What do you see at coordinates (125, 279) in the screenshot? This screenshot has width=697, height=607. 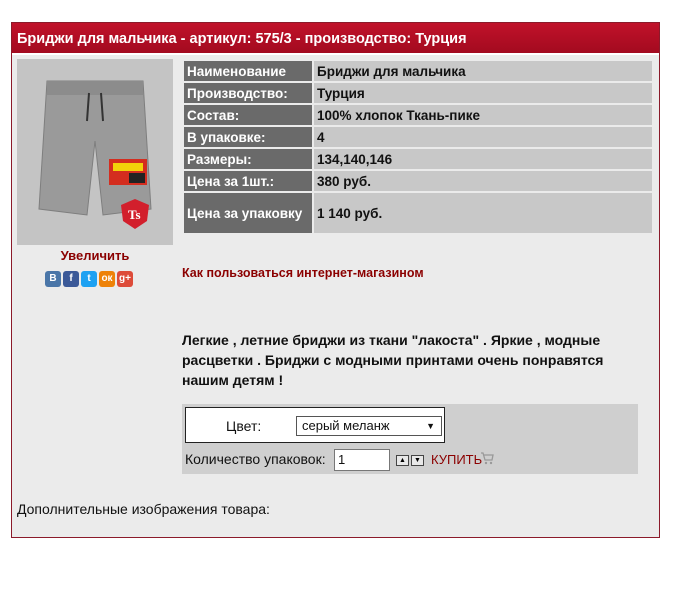 I see `google-plus-icon: g+` at bounding box center [125, 279].